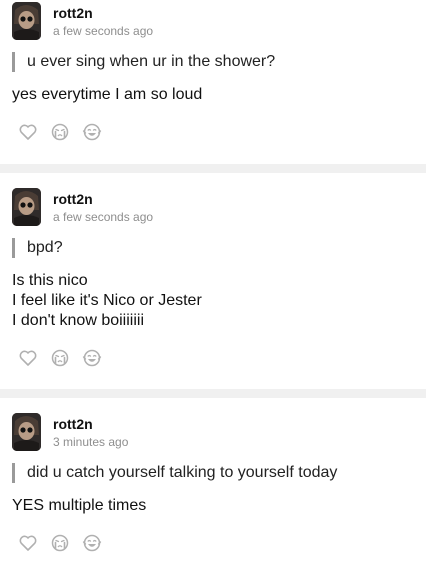 The image size is (426, 580). What do you see at coordinates (214, 62) in the screenshot?
I see `question-text: u ever sing when ur in the shower?` at bounding box center [214, 62].